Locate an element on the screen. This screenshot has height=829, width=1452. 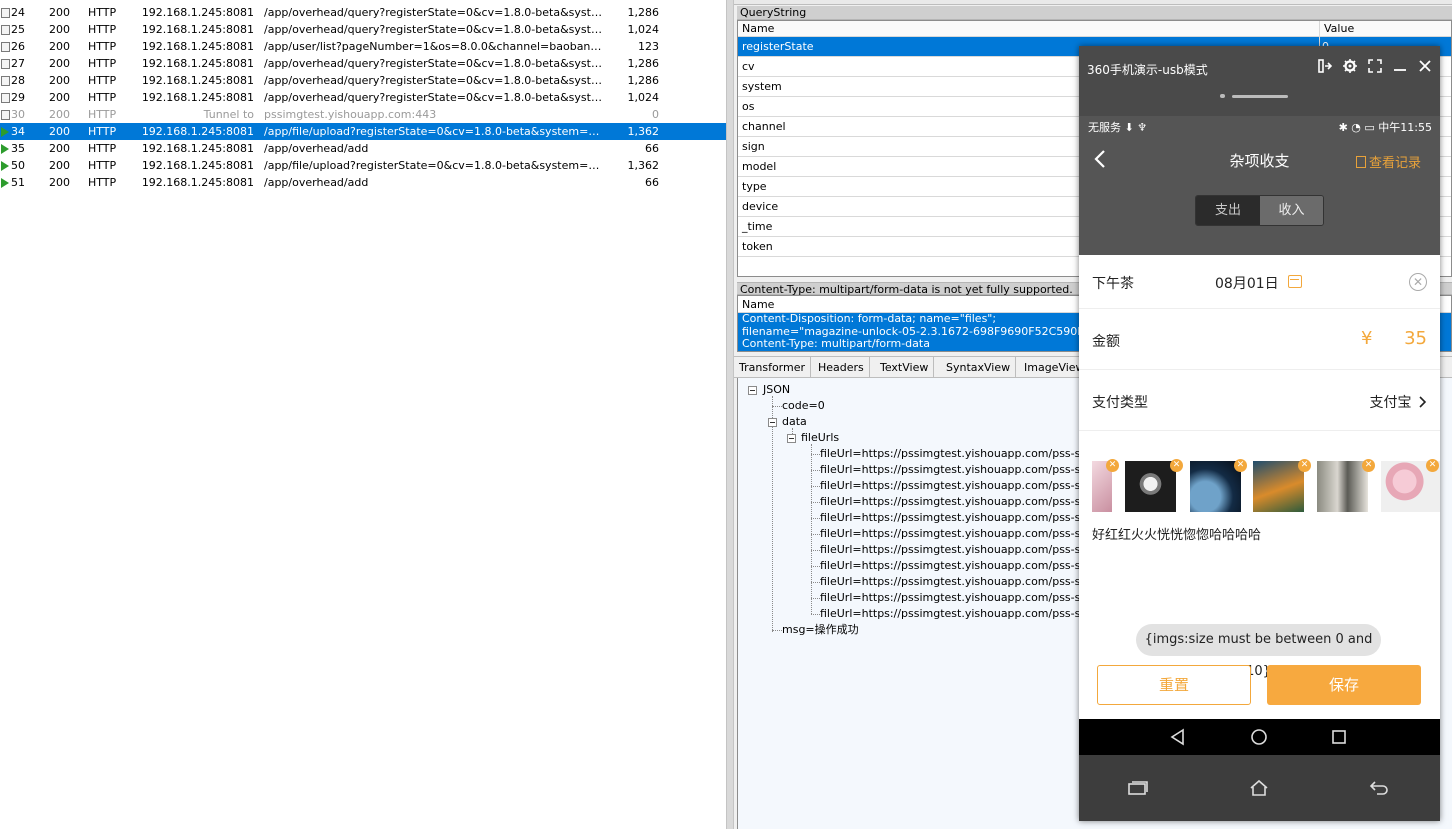
home-icon is located at coordinates (1259, 788).